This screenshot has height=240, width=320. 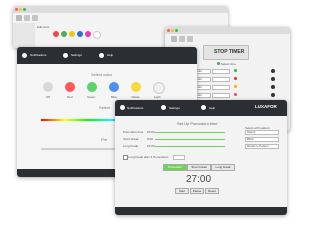 I want to click on bottom-bar, so click(x=201, y=211).